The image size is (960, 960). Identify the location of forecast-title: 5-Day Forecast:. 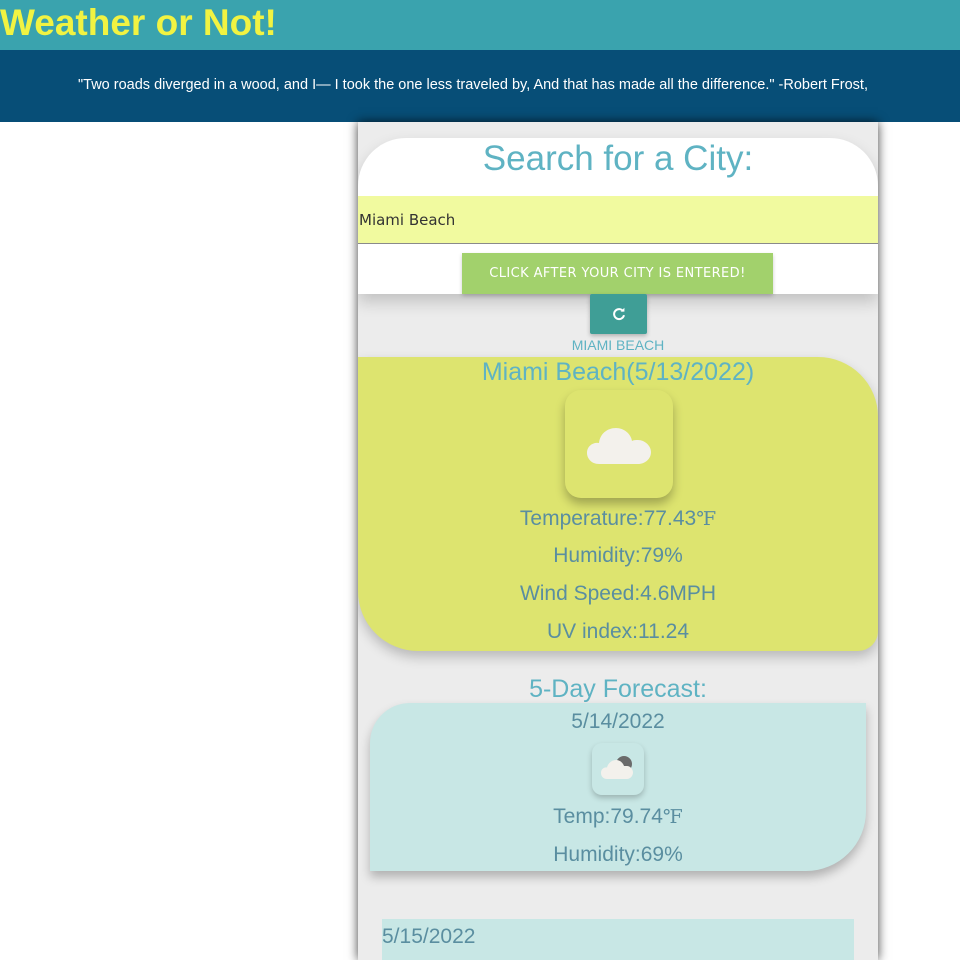
(618, 689).